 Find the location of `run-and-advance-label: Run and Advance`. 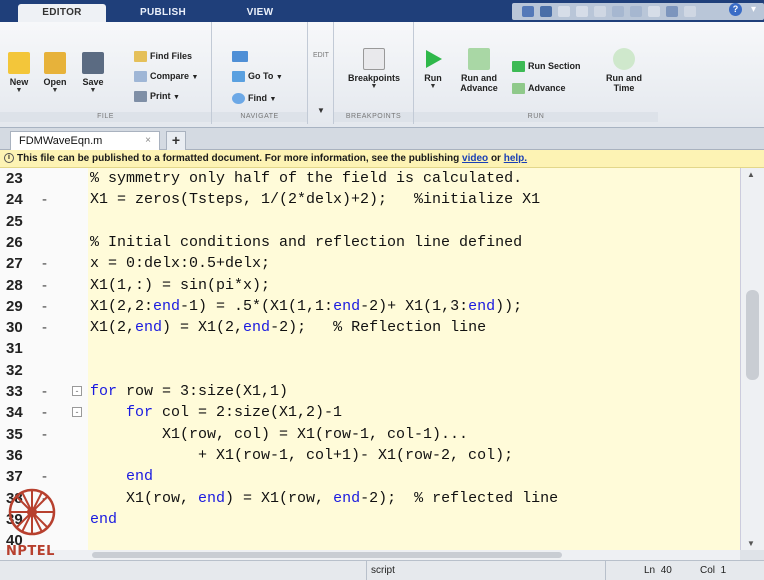

run-and-advance-label: Run and Advance is located at coordinates (479, 83).